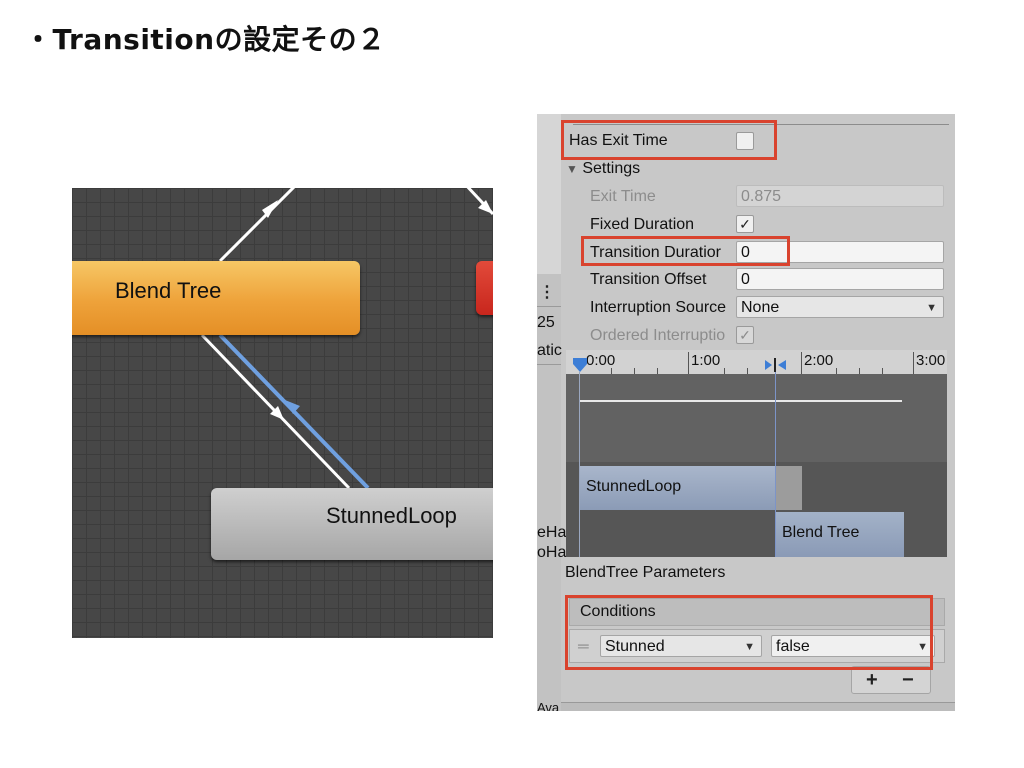 This screenshot has height=768, width=1024. Describe the element at coordinates (552, 552) in the screenshot. I see `clipped-text: oHa` at that location.